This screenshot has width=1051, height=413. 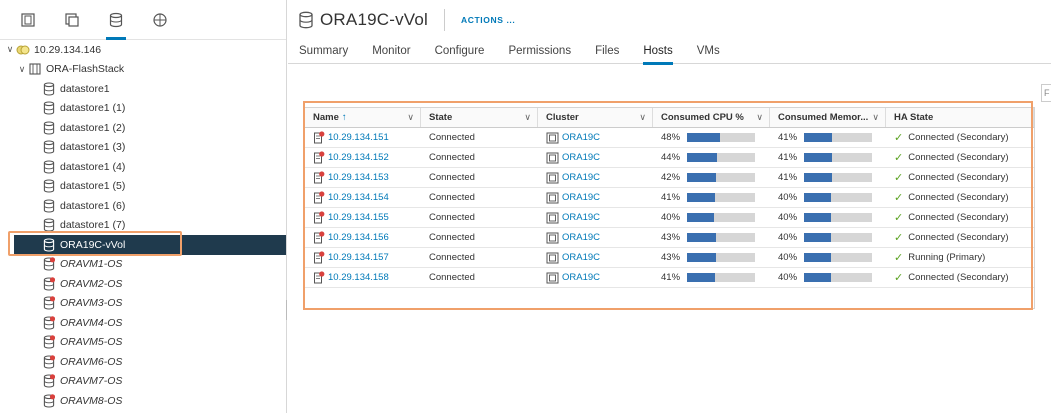 What do you see at coordinates (788, 237) in the screenshot?
I see `usage-percent: 40%` at bounding box center [788, 237].